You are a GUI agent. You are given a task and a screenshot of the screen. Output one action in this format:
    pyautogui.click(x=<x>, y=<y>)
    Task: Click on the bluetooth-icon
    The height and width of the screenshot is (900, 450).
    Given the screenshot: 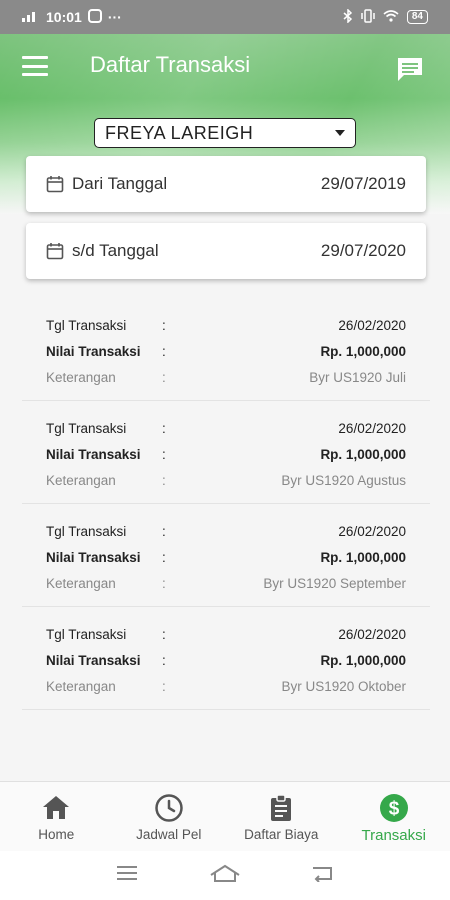 What is the action you would take?
    pyautogui.click(x=348, y=16)
    